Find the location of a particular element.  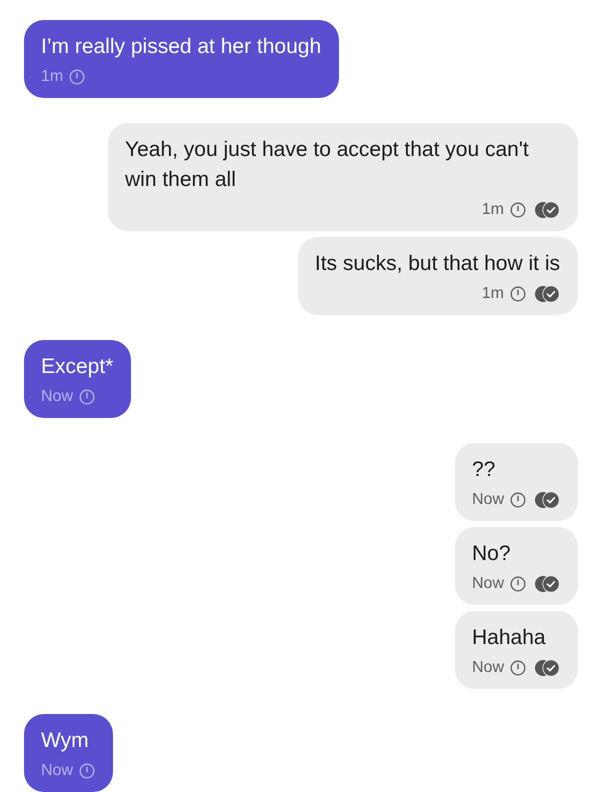

message-text: ?? is located at coordinates (484, 470).